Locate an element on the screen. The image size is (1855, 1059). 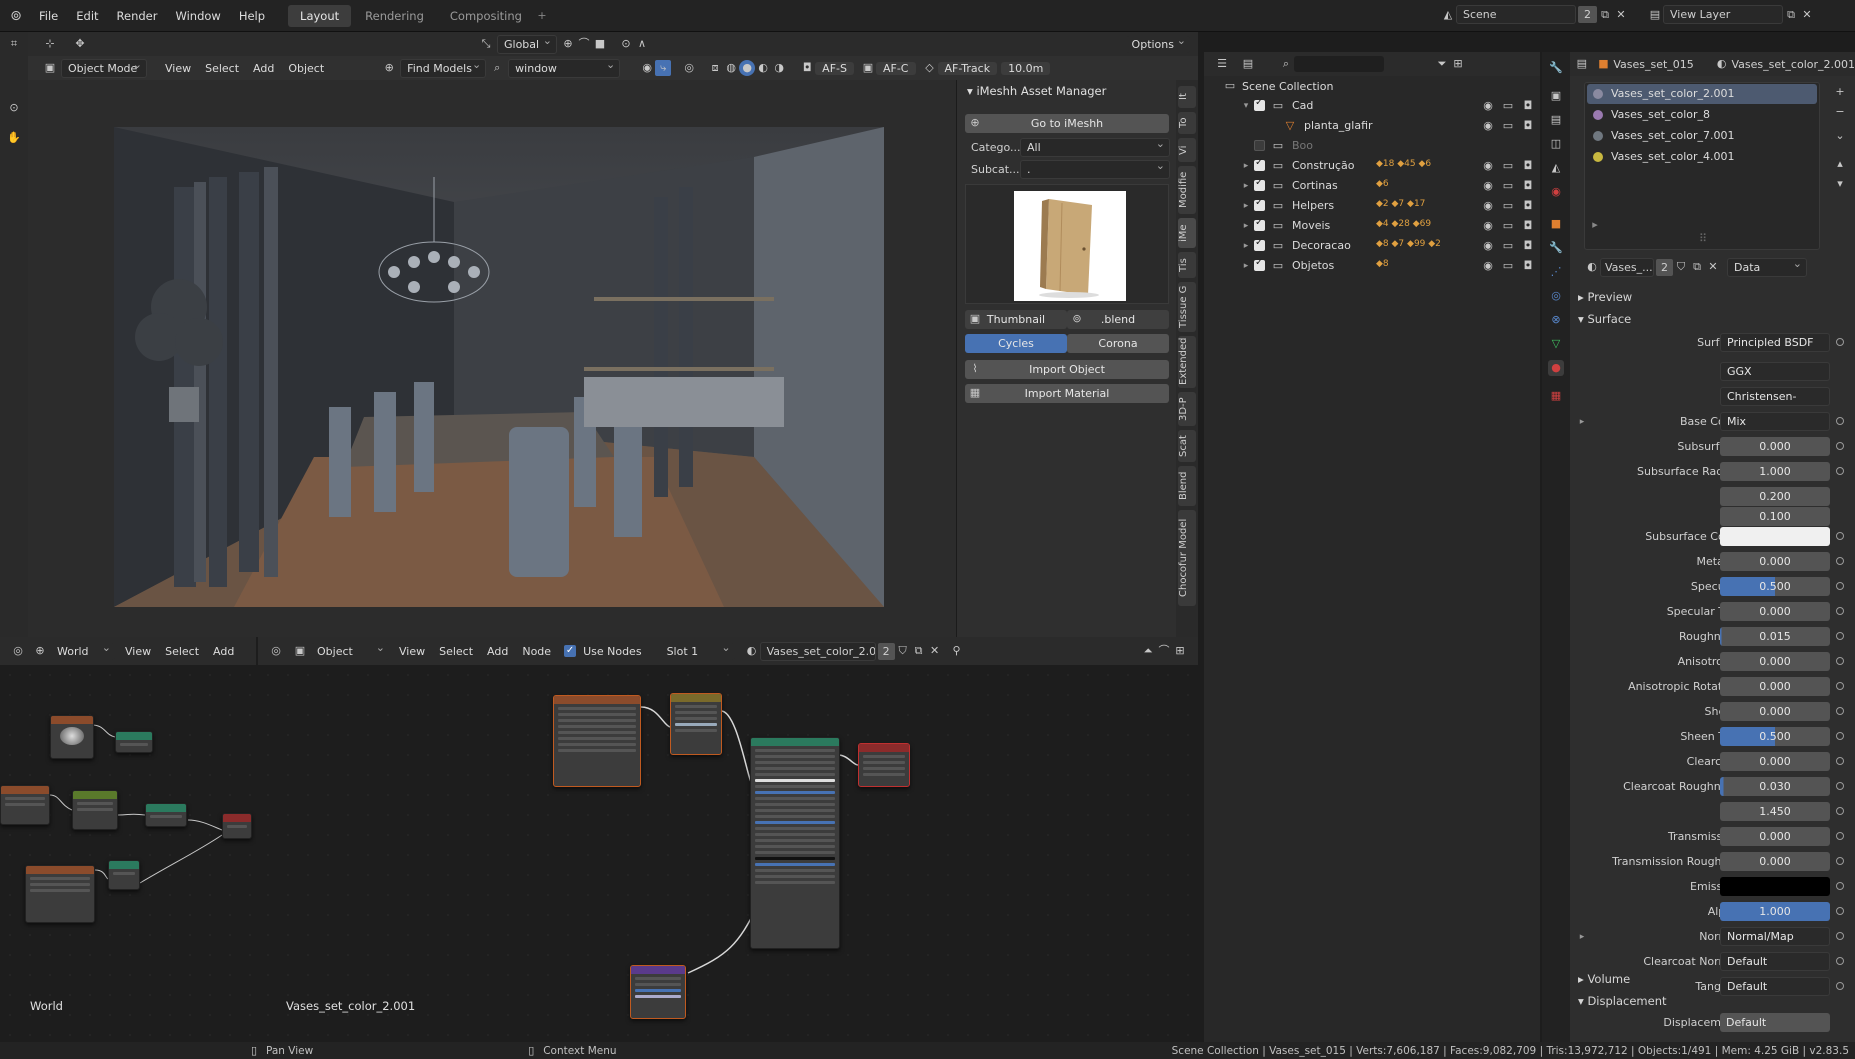
add-slot-icon: + is located at coordinates (1840, 92).